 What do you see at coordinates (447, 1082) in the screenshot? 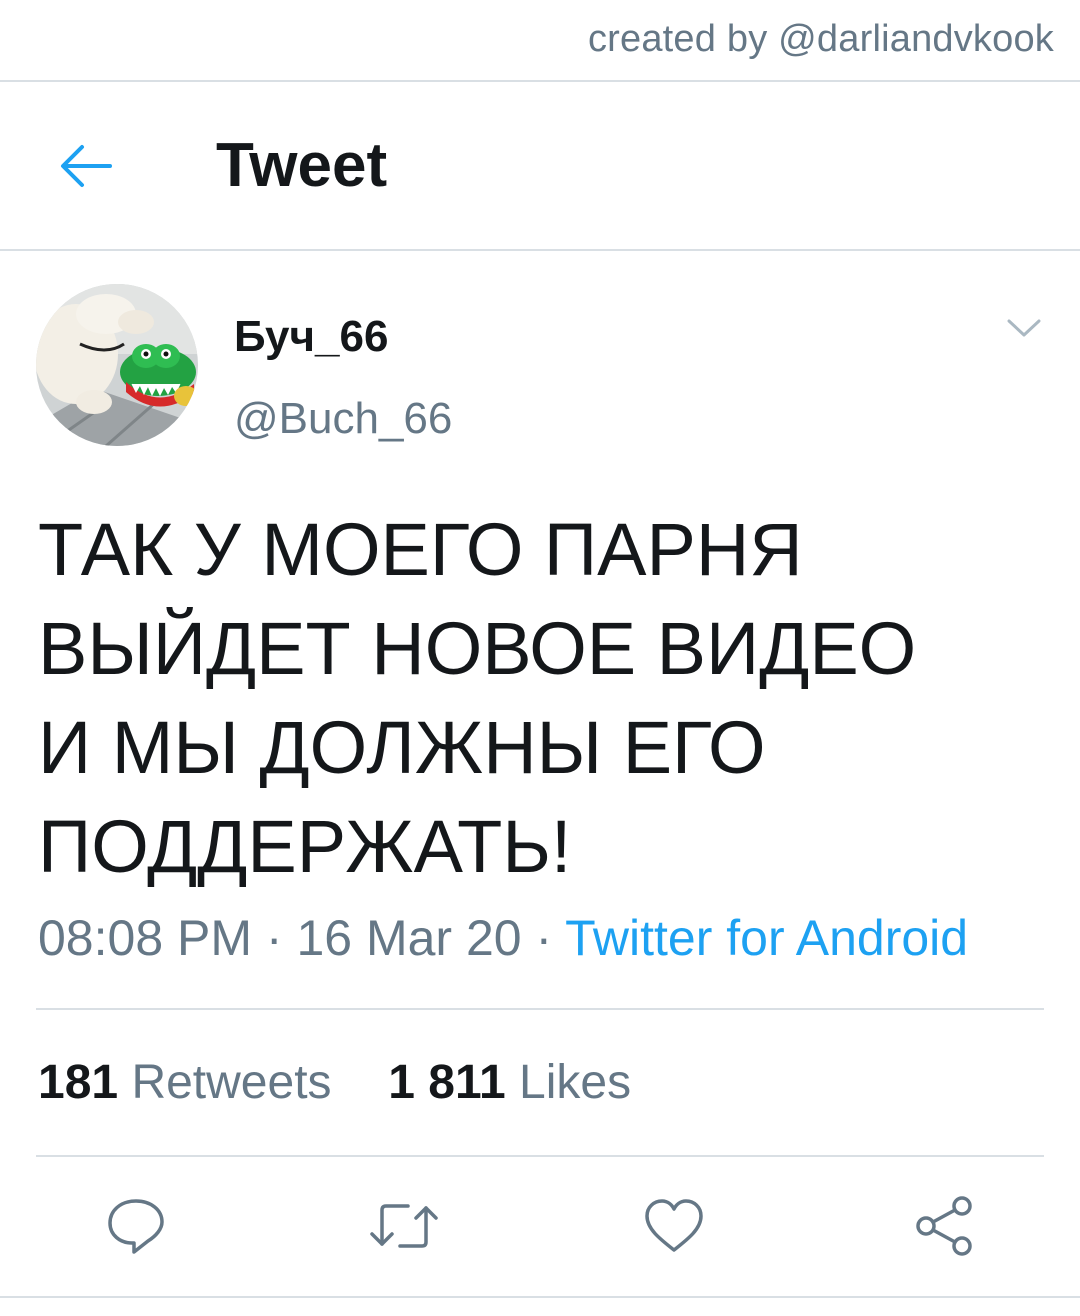
I see `likes-count: 1 811` at bounding box center [447, 1082].